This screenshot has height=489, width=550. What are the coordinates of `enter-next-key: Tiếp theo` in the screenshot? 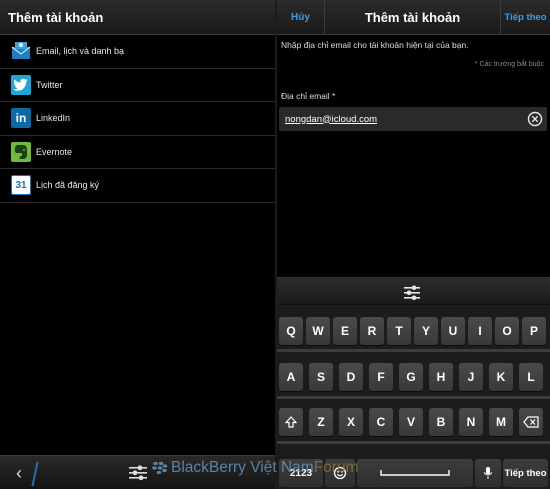 It's located at (525, 473).